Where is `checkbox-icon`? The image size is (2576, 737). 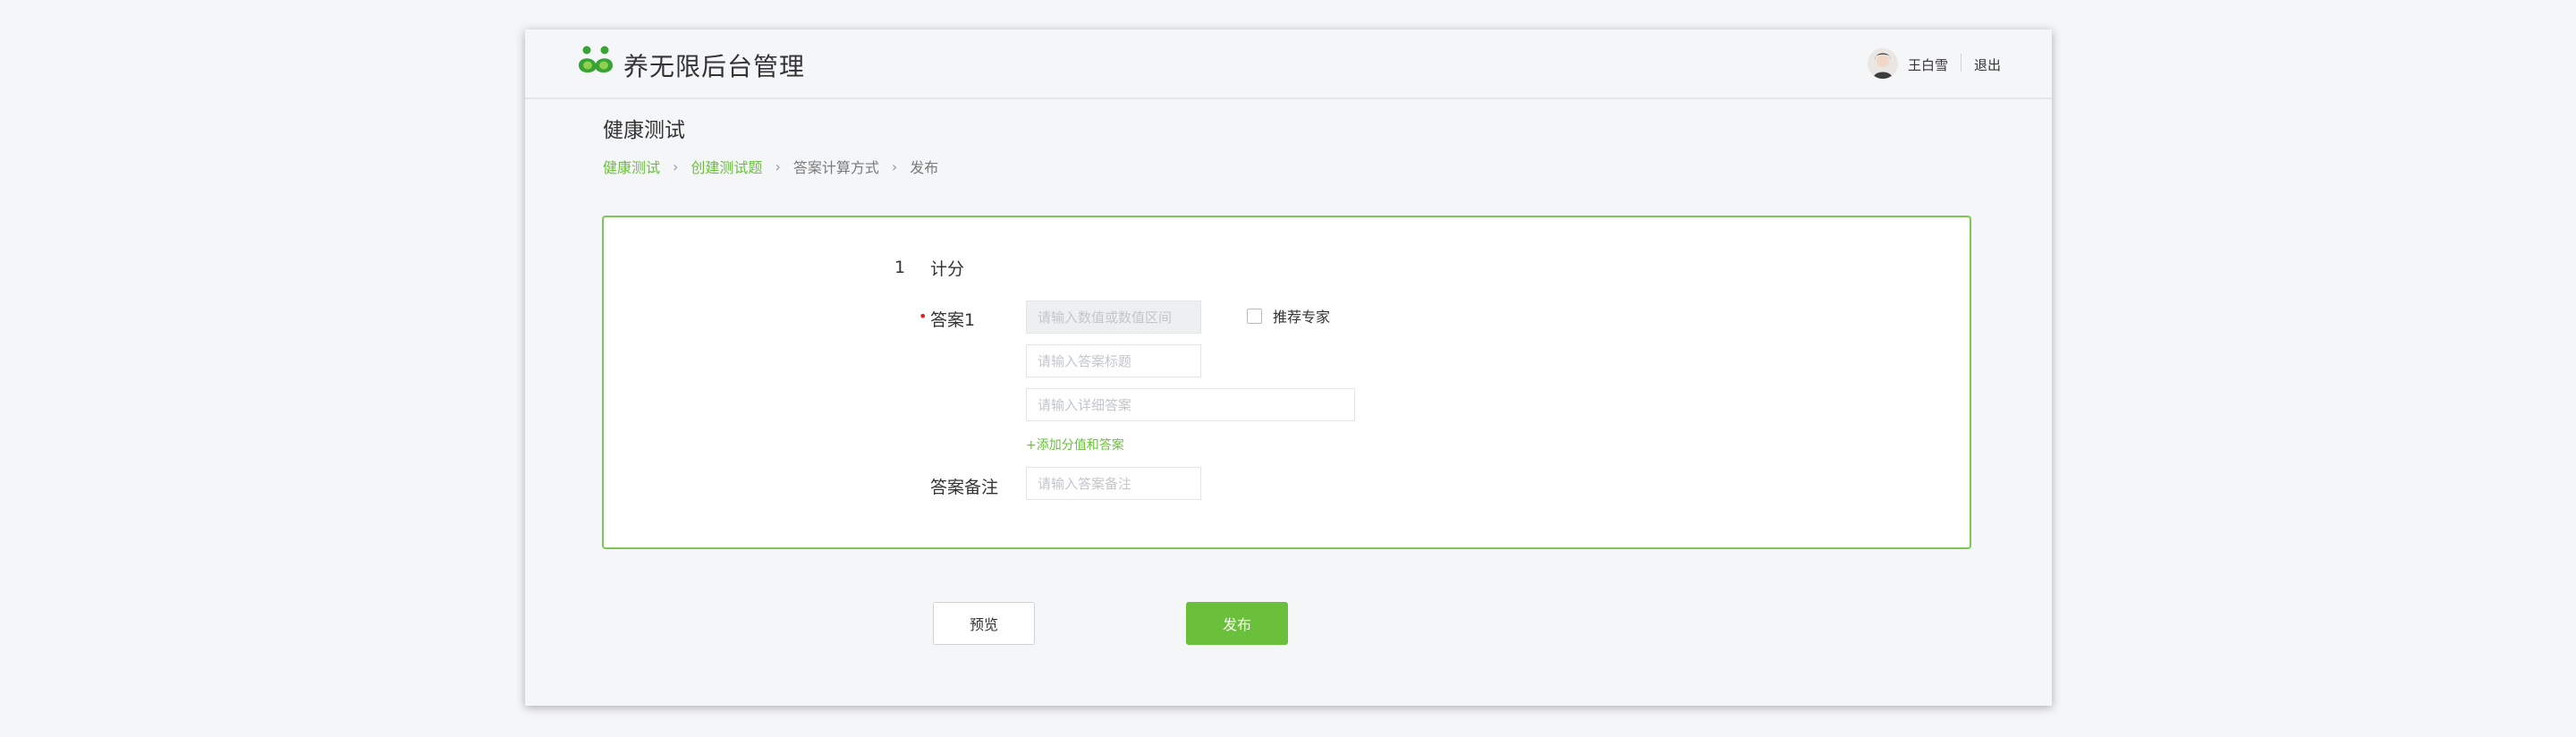 checkbox-icon is located at coordinates (1254, 316).